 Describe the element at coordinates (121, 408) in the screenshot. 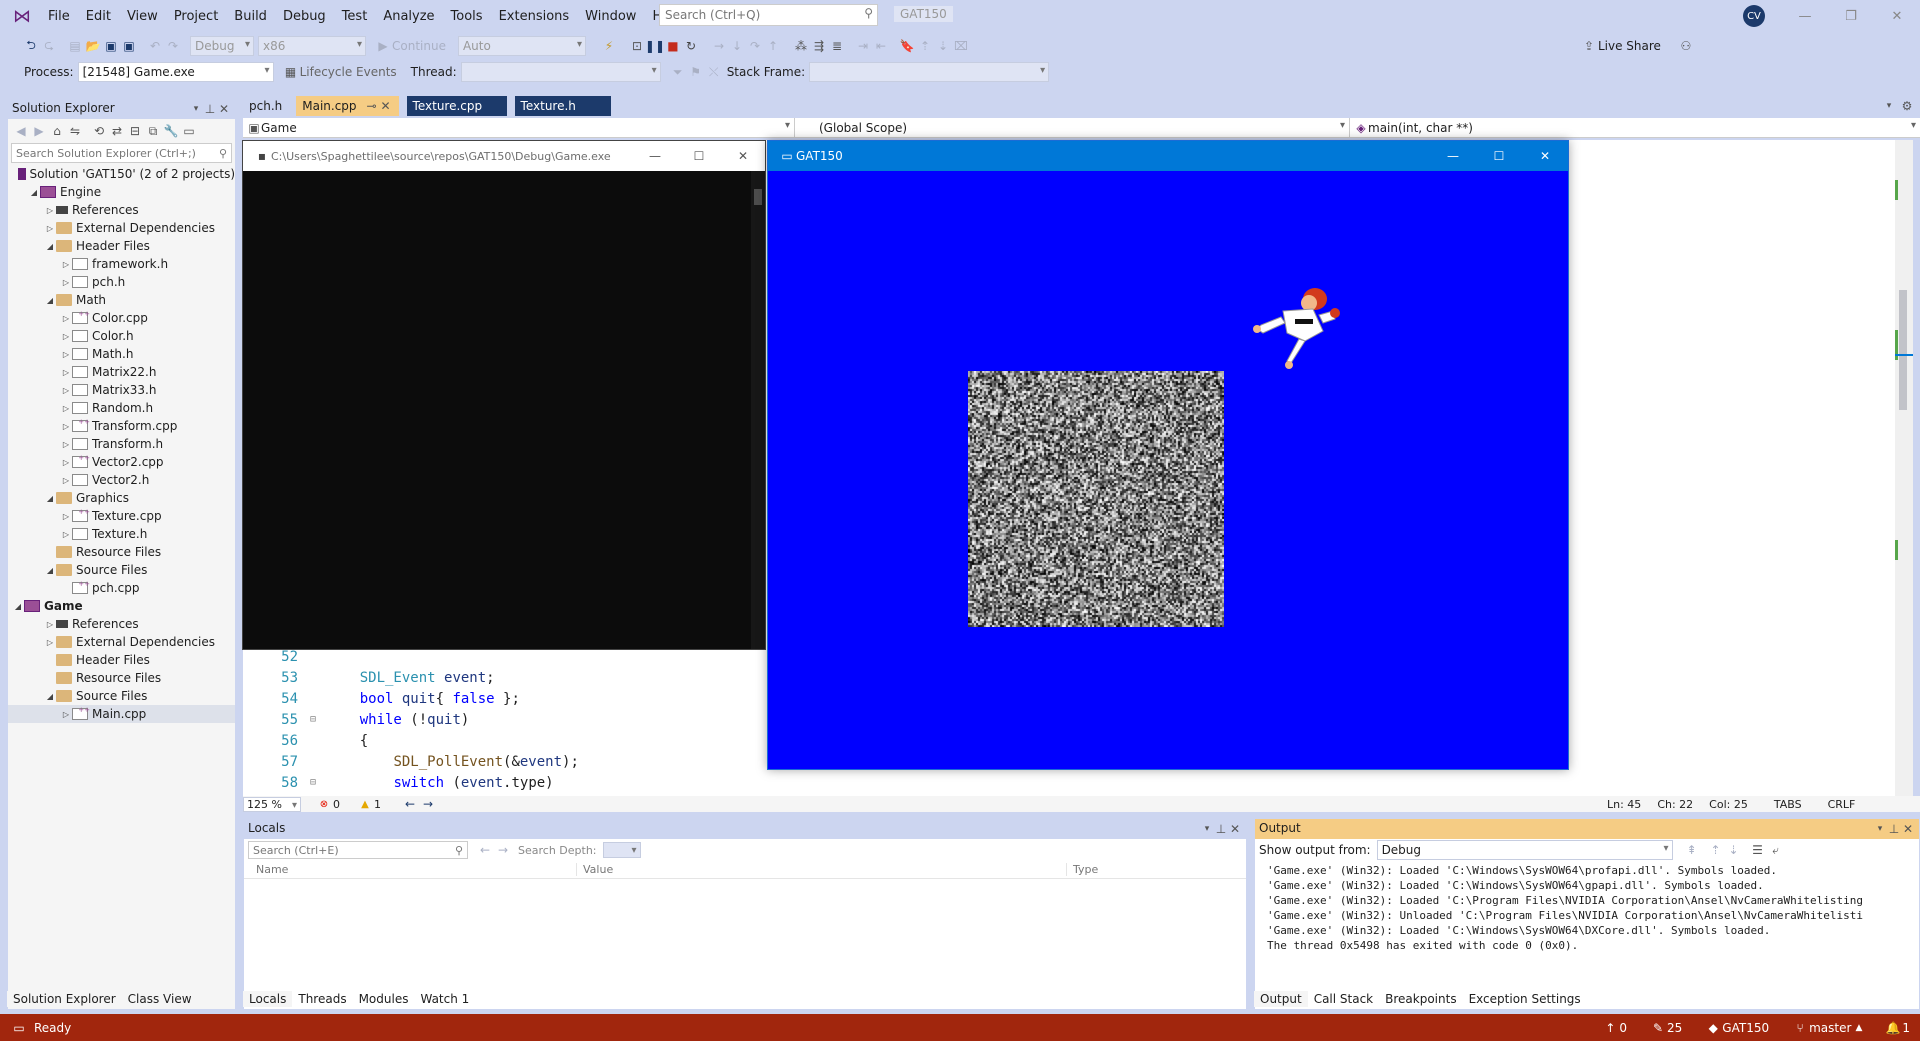

I see `tree-item: ▷ Random.h` at that location.